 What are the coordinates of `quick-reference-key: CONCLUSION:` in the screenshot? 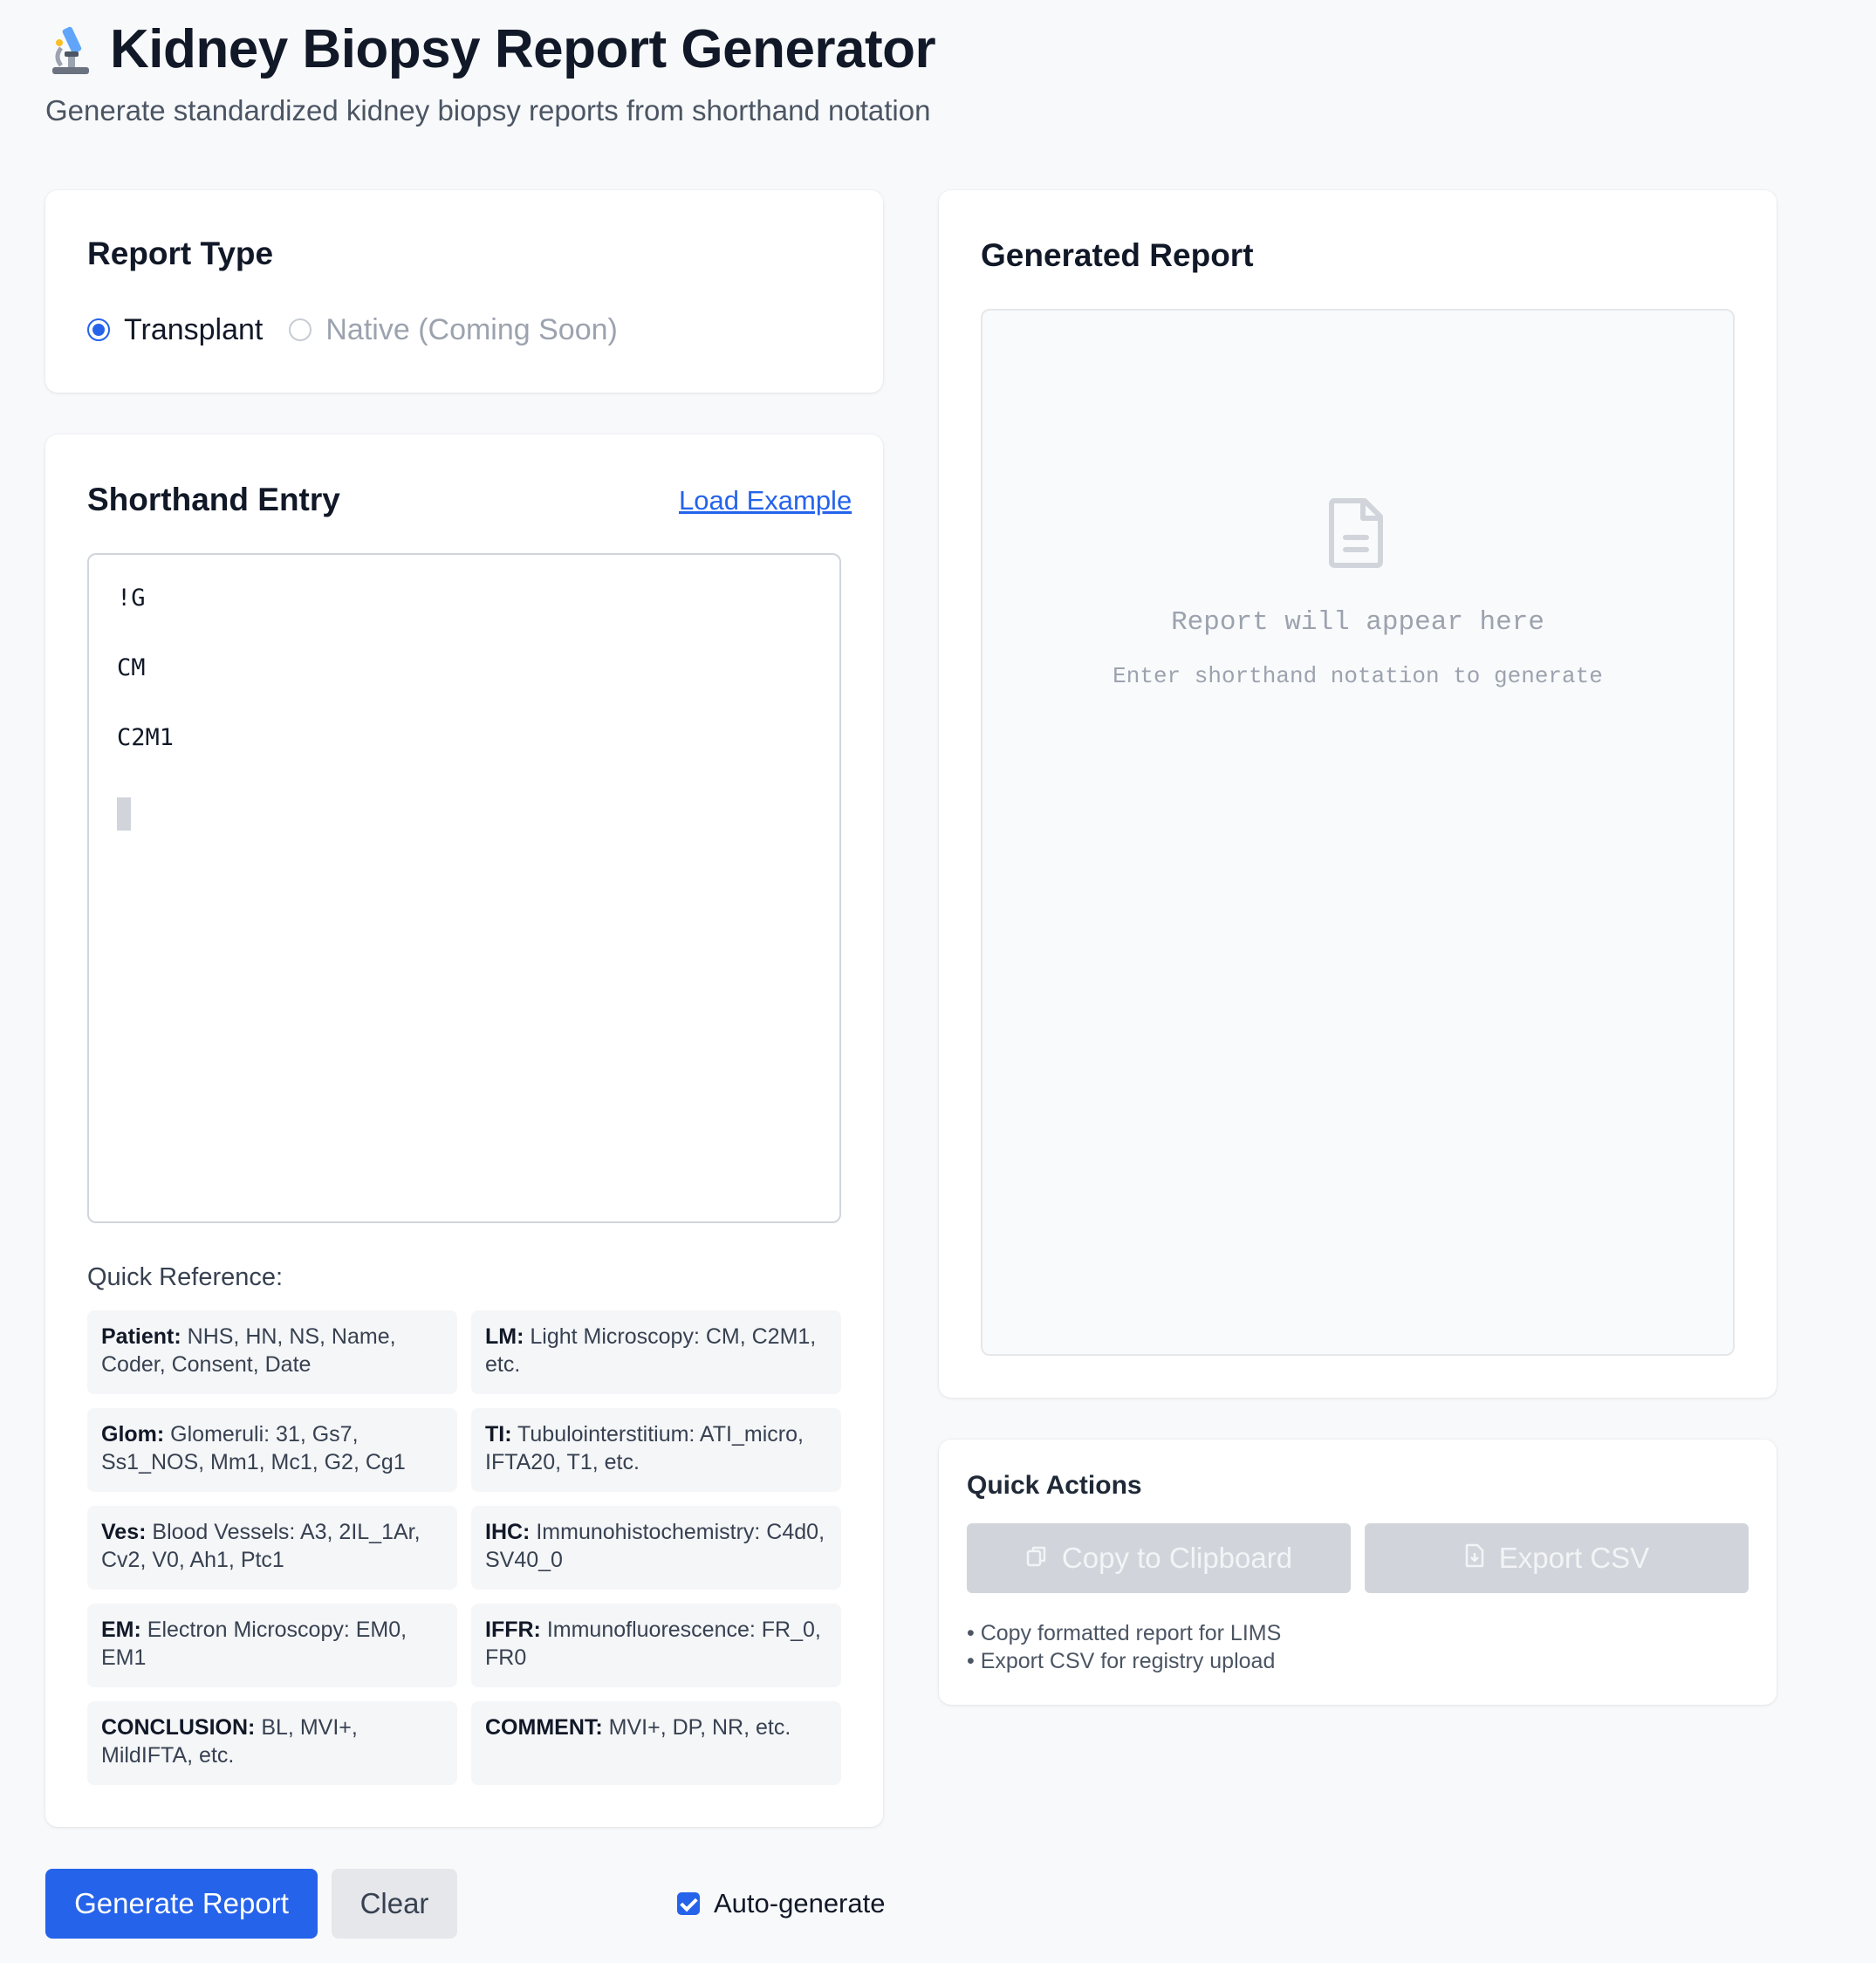 It's located at (178, 1727).